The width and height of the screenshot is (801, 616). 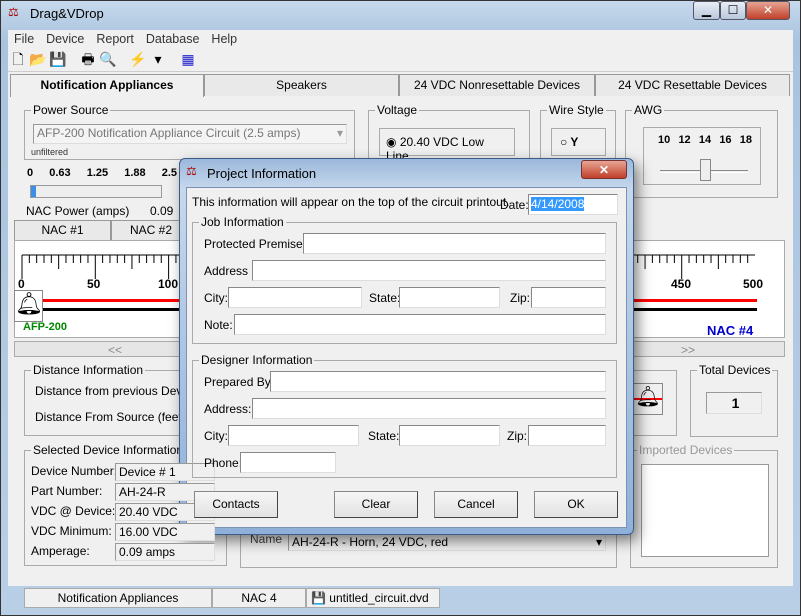 What do you see at coordinates (73, 511) in the screenshot?
I see `device-field-label: VDC @ Device:` at bounding box center [73, 511].